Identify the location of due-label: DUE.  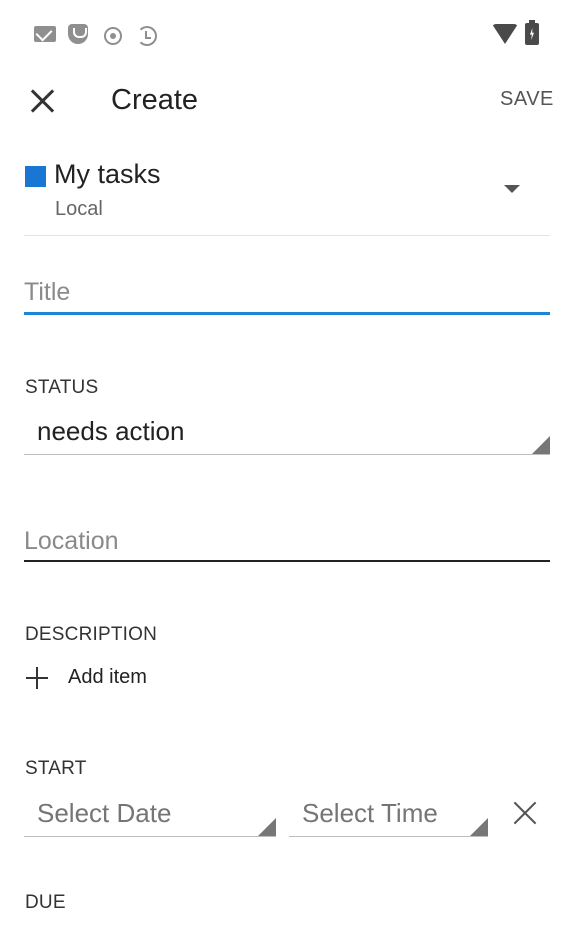
(45, 902).